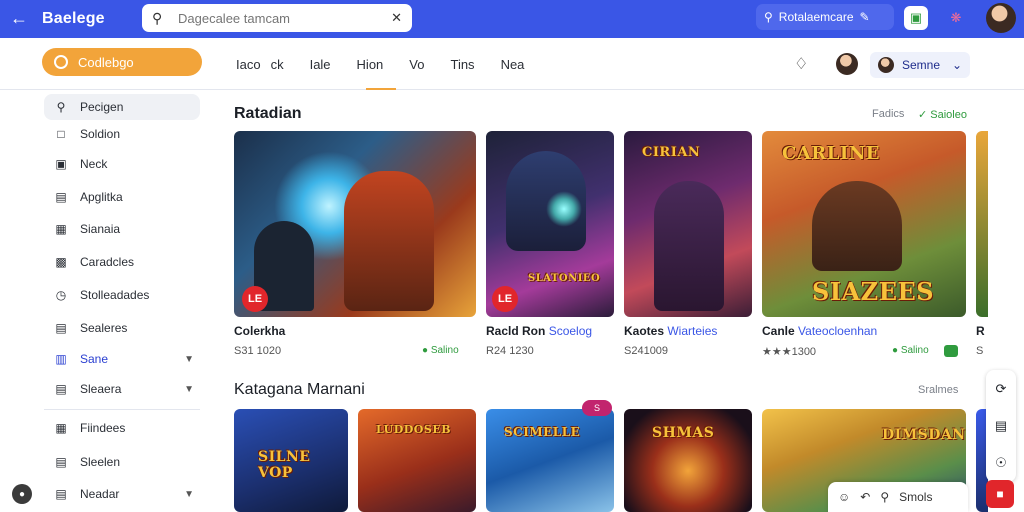 The height and width of the screenshot is (512, 1024). Describe the element at coordinates (844, 497) in the screenshot. I see `emoji-icon: ☺` at that location.